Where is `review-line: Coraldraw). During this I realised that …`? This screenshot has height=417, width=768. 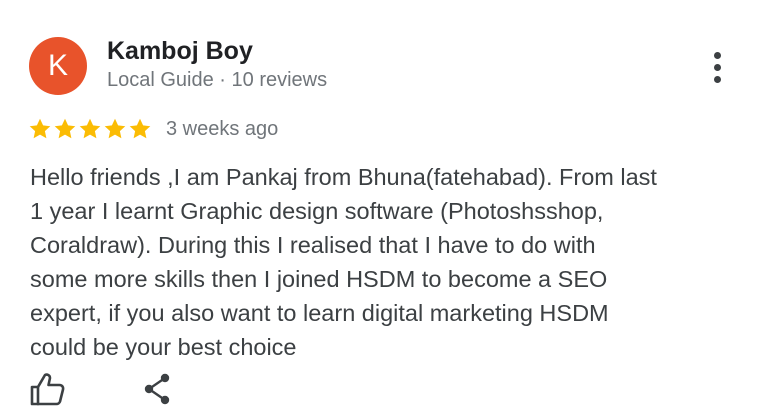
review-line: Coraldraw). During this I realised that … is located at coordinates (313, 245).